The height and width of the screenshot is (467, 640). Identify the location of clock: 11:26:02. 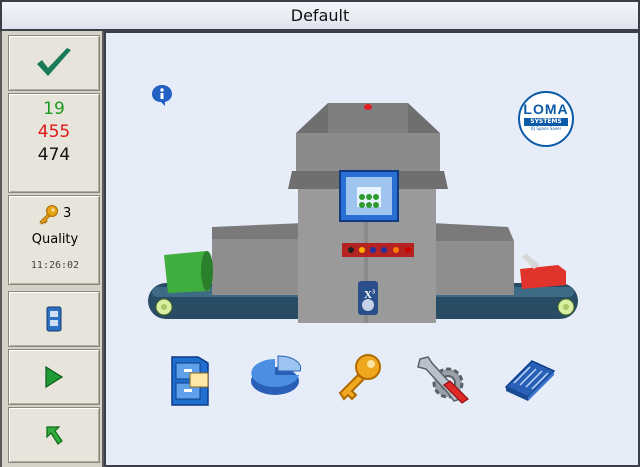
(55, 265).